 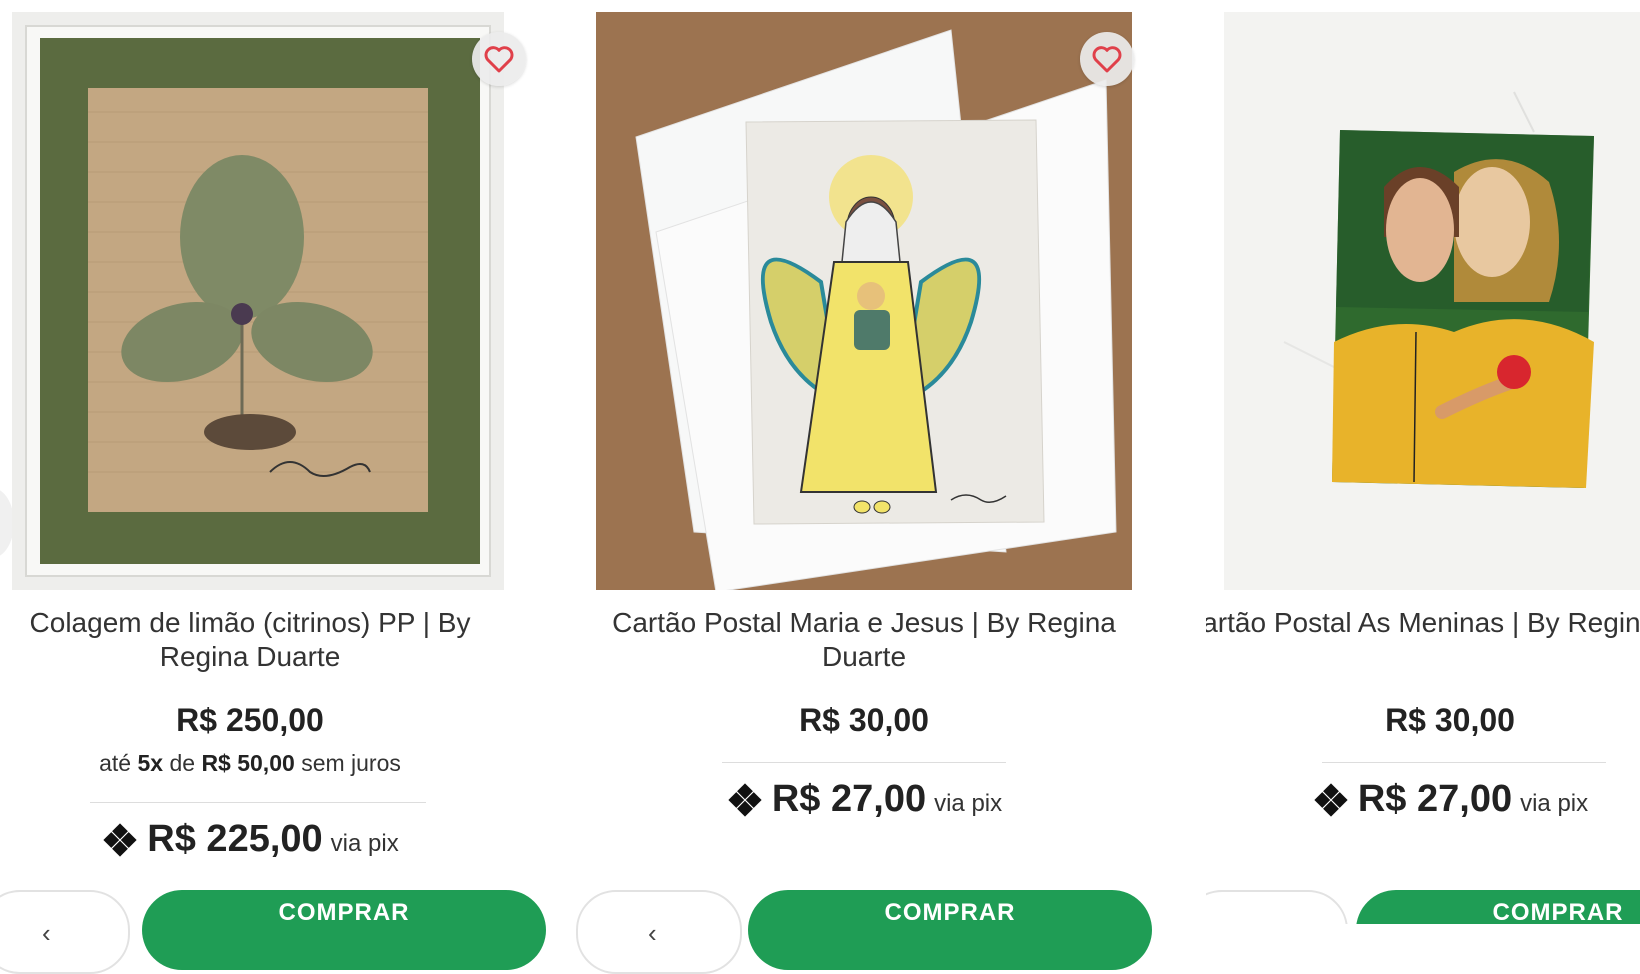 What do you see at coordinates (150, 763) in the screenshot?
I see `installment-count: 5x` at bounding box center [150, 763].